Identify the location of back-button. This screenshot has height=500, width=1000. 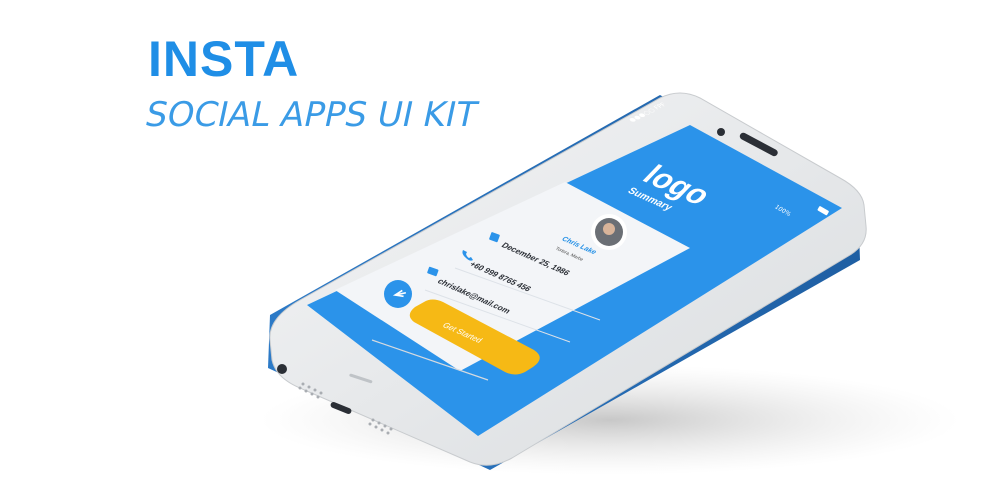
(398, 294).